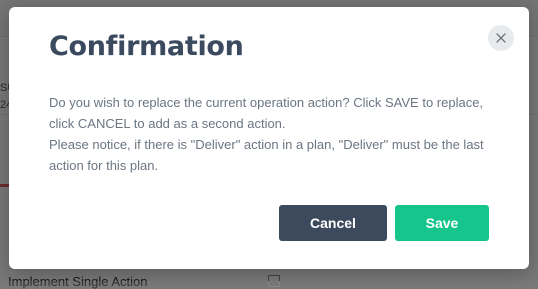 This screenshot has width=538, height=289. I want to click on close-button, so click(501, 38).